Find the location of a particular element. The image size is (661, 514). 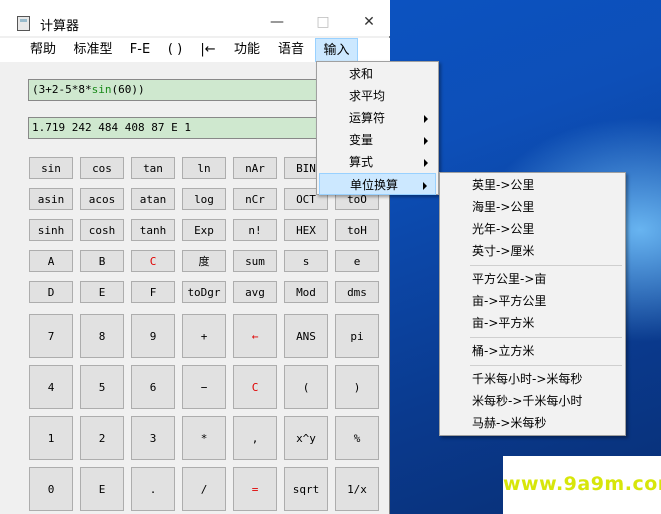

menu-voice: 语音 is located at coordinates (291, 50).